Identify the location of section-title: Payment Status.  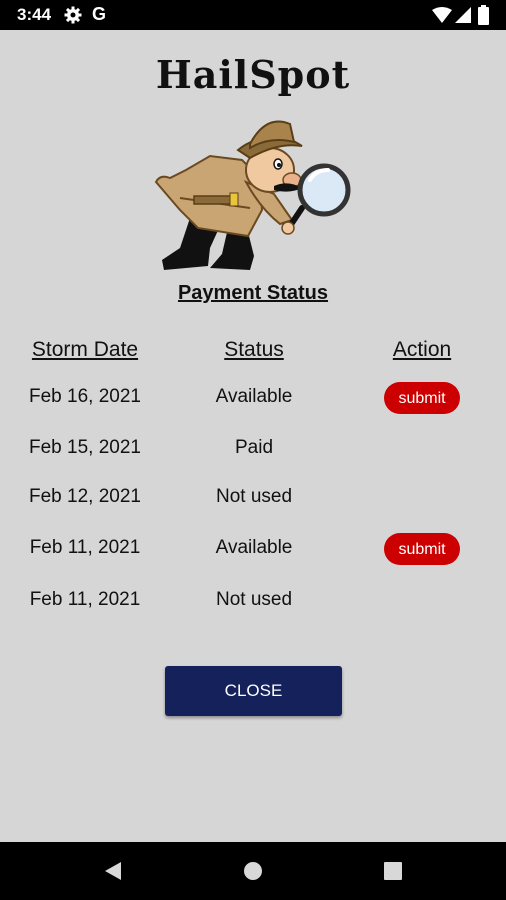
(253, 293).